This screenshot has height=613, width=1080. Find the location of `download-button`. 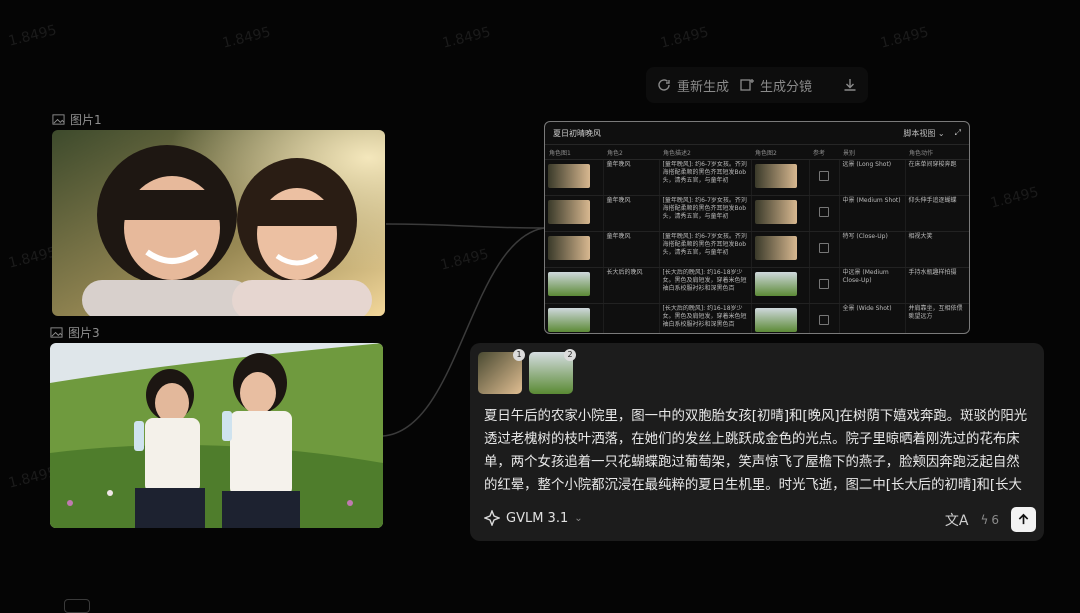

download-button is located at coordinates (850, 85).